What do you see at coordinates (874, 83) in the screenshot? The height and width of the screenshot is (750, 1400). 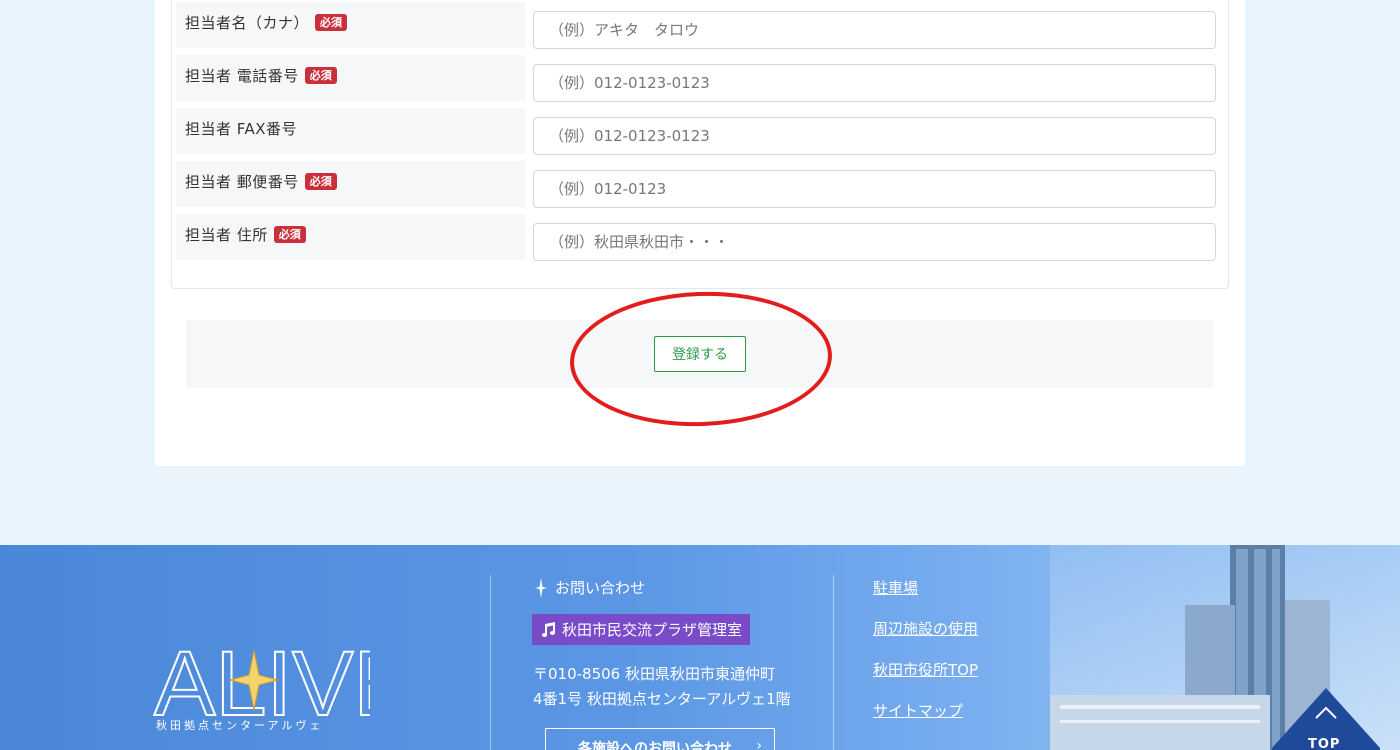 I see `phone-input` at bounding box center [874, 83].